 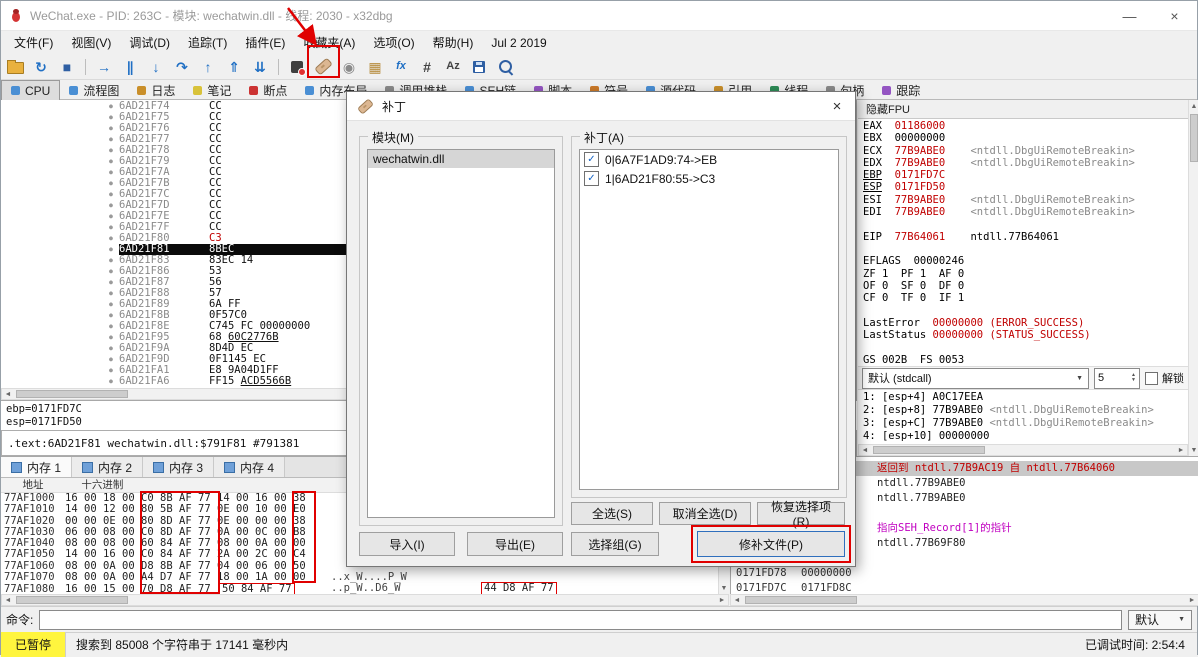 What do you see at coordinates (591, 178) in the screenshot?
I see `checkbox-icon: ✓` at bounding box center [591, 178].